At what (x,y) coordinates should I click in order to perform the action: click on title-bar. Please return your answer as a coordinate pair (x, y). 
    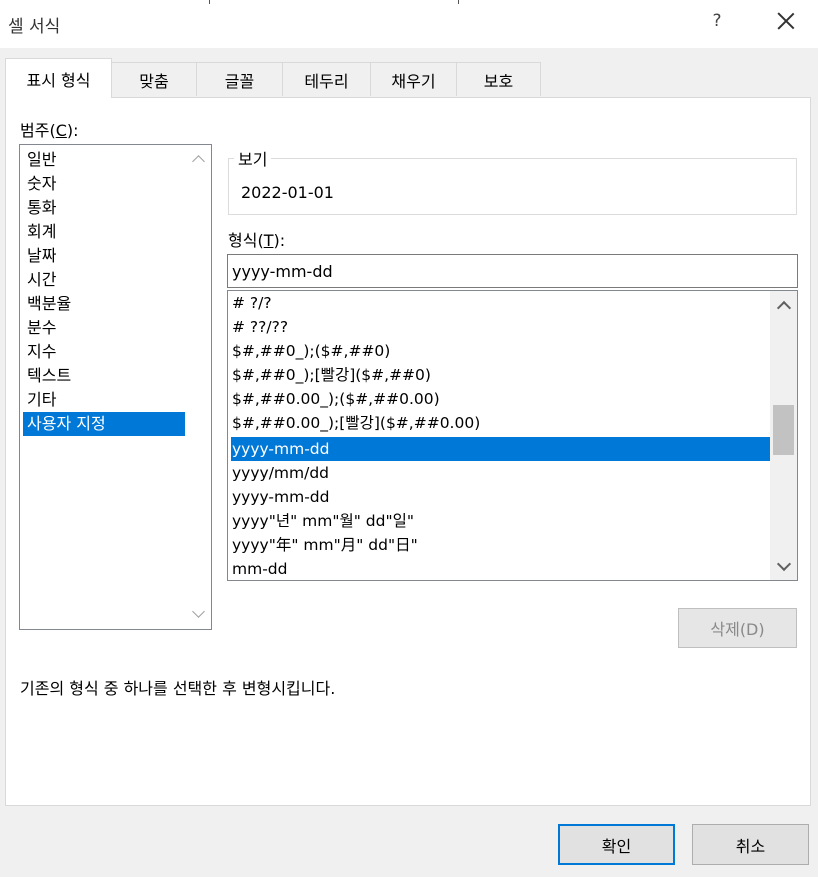
    Looking at the image, I should click on (409, 24).